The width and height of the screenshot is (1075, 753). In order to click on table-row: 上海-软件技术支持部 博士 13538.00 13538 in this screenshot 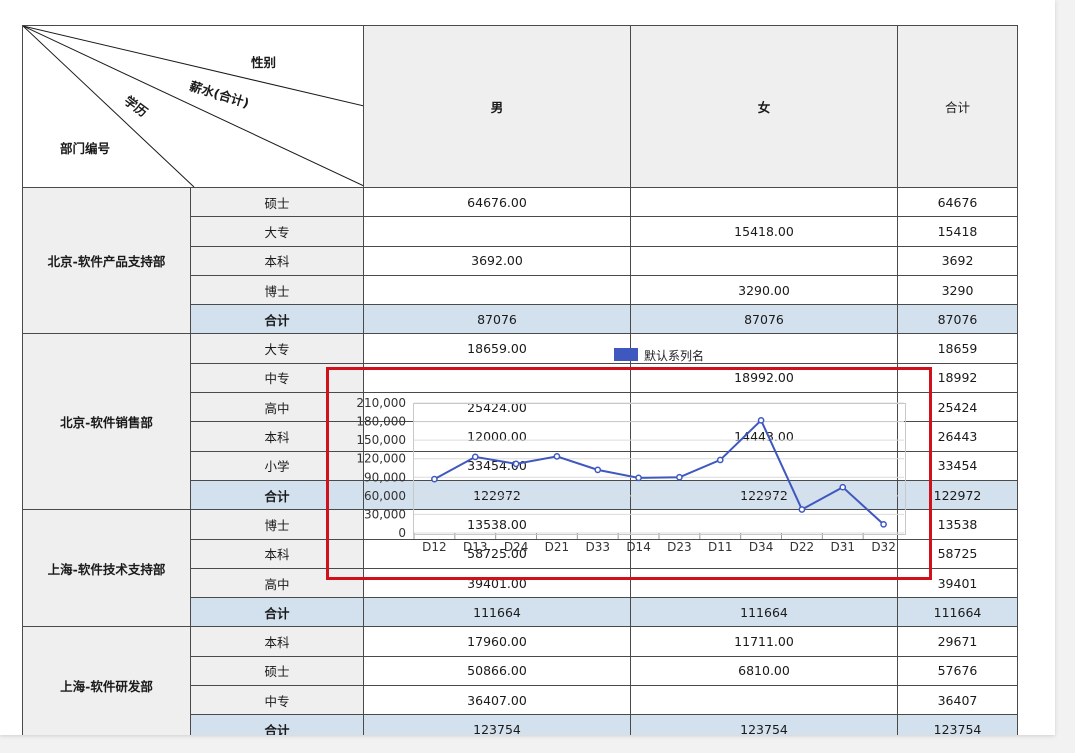, I will do `click(520, 568)`.